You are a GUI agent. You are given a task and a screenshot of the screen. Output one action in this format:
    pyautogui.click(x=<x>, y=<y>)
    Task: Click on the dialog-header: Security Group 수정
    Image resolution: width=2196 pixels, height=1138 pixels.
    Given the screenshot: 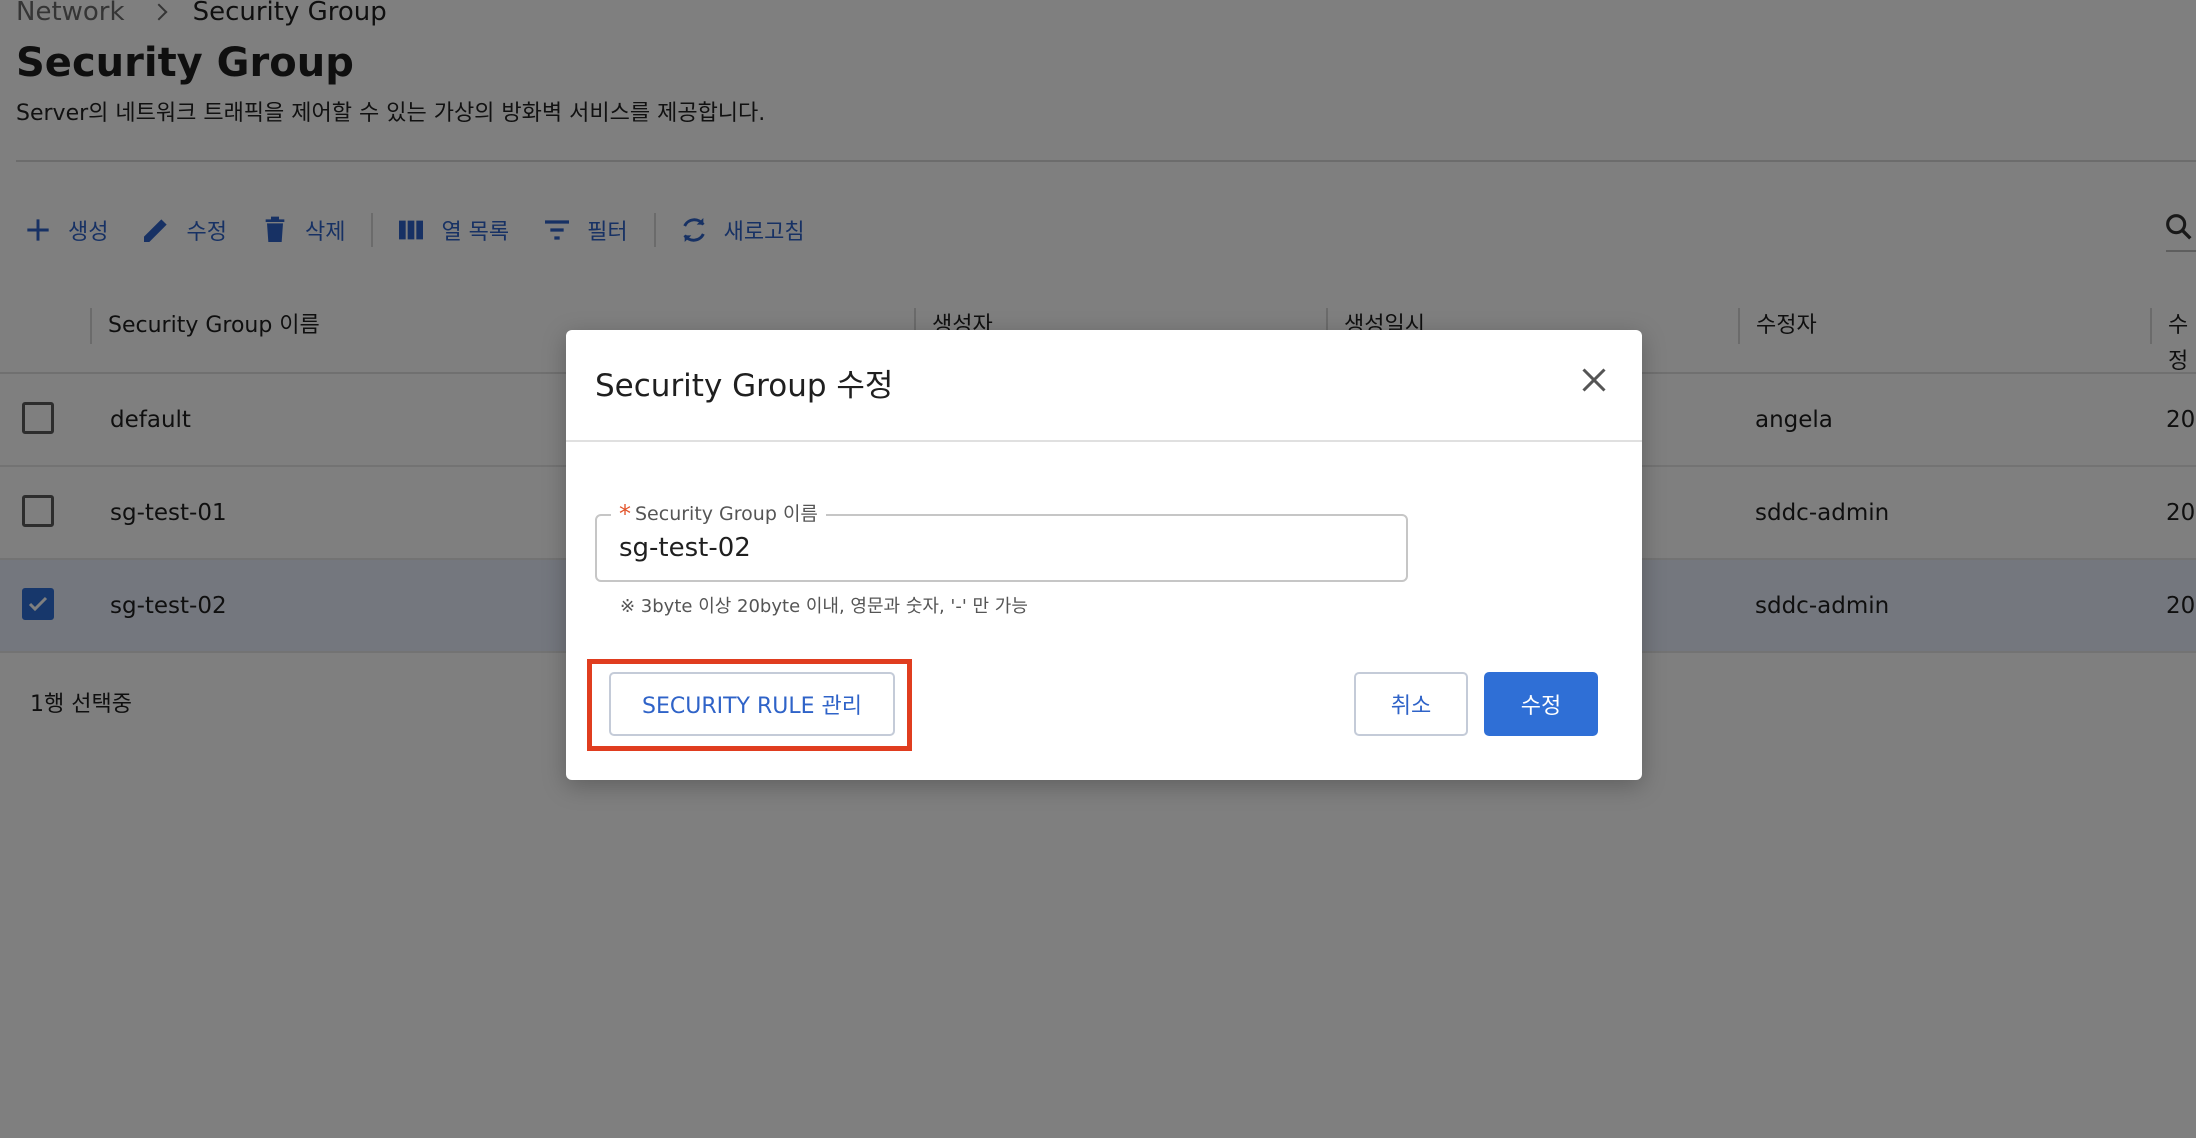 What is the action you would take?
    pyautogui.click(x=1104, y=386)
    